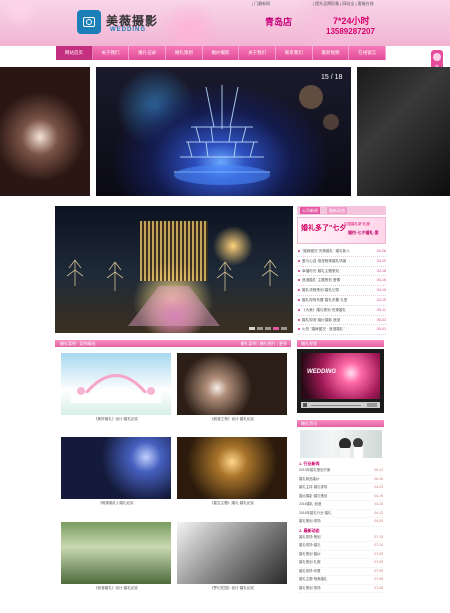  What do you see at coordinates (232, 419) in the screenshot?
I see `case-caption: 《浪漫之夜》设计·婚礼纪实` at bounding box center [232, 419].